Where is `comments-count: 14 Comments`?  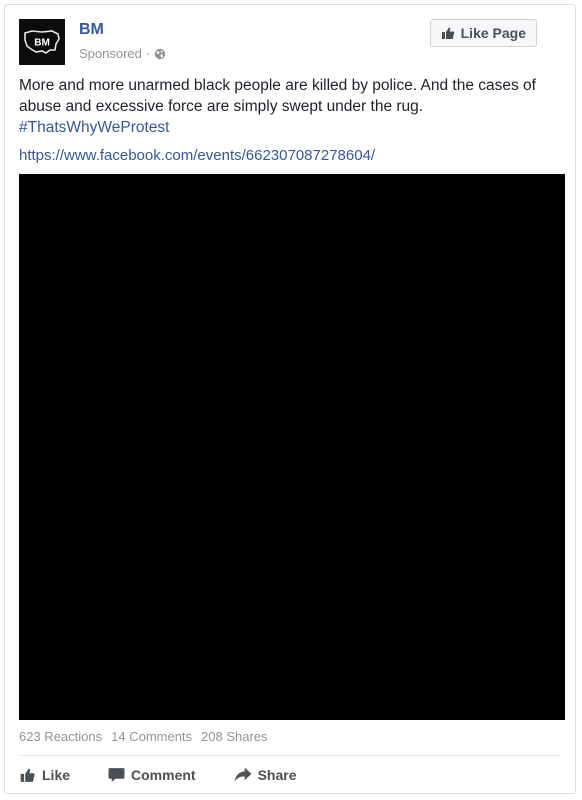 comments-count: 14 Comments is located at coordinates (151, 736).